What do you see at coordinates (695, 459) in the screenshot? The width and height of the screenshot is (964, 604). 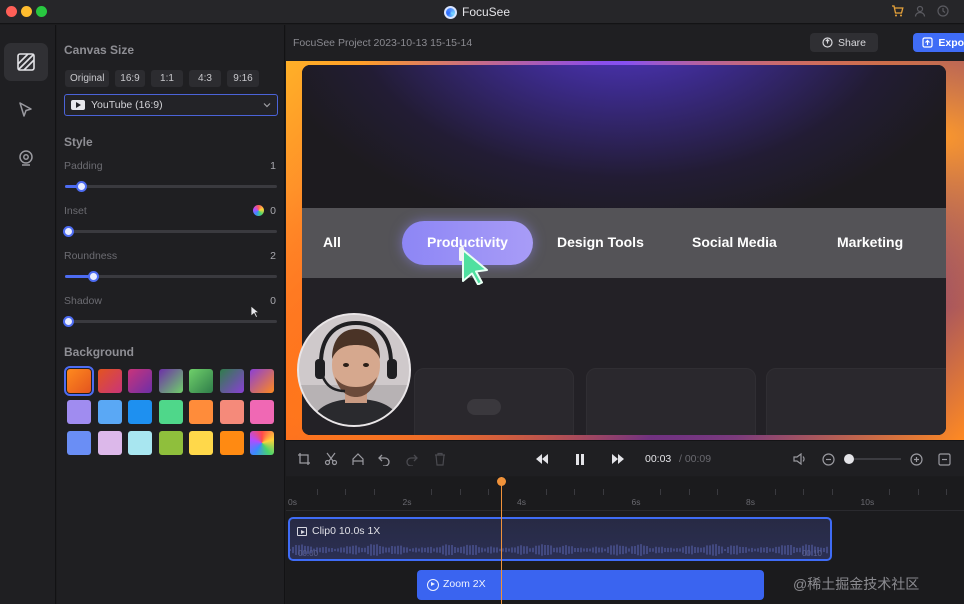 I see `total-time: / 00:09` at bounding box center [695, 459].